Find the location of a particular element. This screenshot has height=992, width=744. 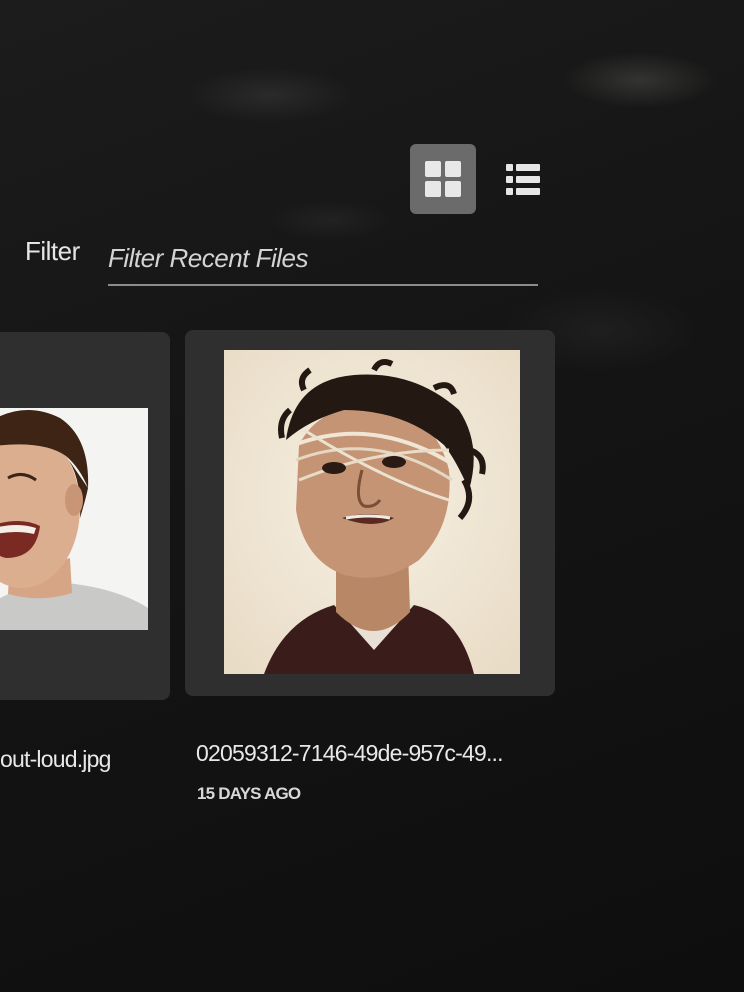

list-view-button is located at coordinates (526, 179).